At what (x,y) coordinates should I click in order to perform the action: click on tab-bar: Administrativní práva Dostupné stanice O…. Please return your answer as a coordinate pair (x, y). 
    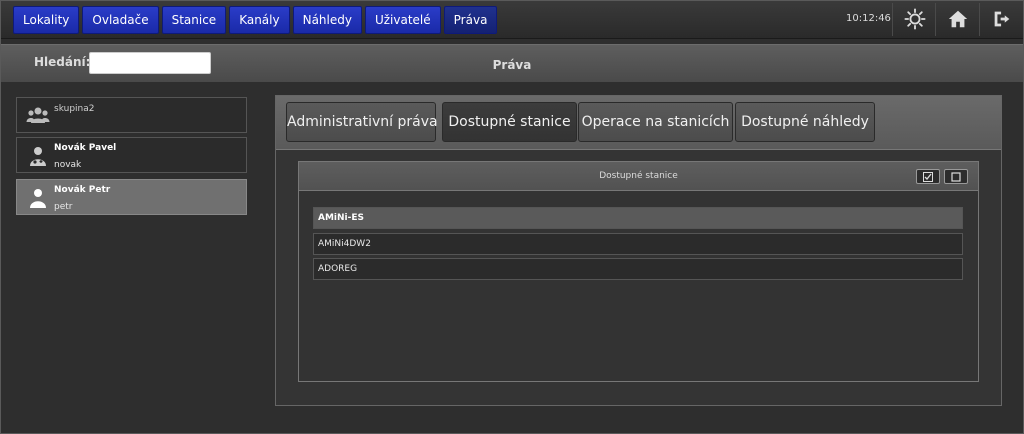
    Looking at the image, I should click on (638, 123).